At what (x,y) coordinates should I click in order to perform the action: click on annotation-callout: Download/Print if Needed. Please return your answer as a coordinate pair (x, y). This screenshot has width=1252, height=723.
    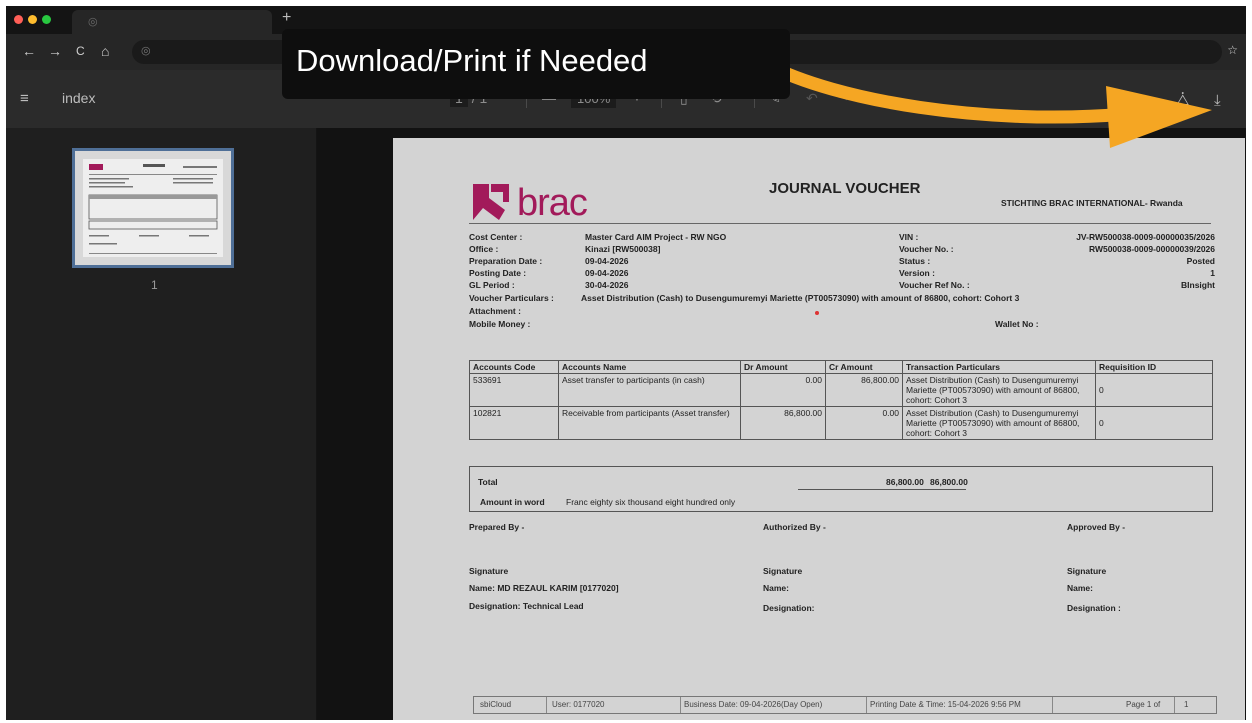
    Looking at the image, I should click on (536, 64).